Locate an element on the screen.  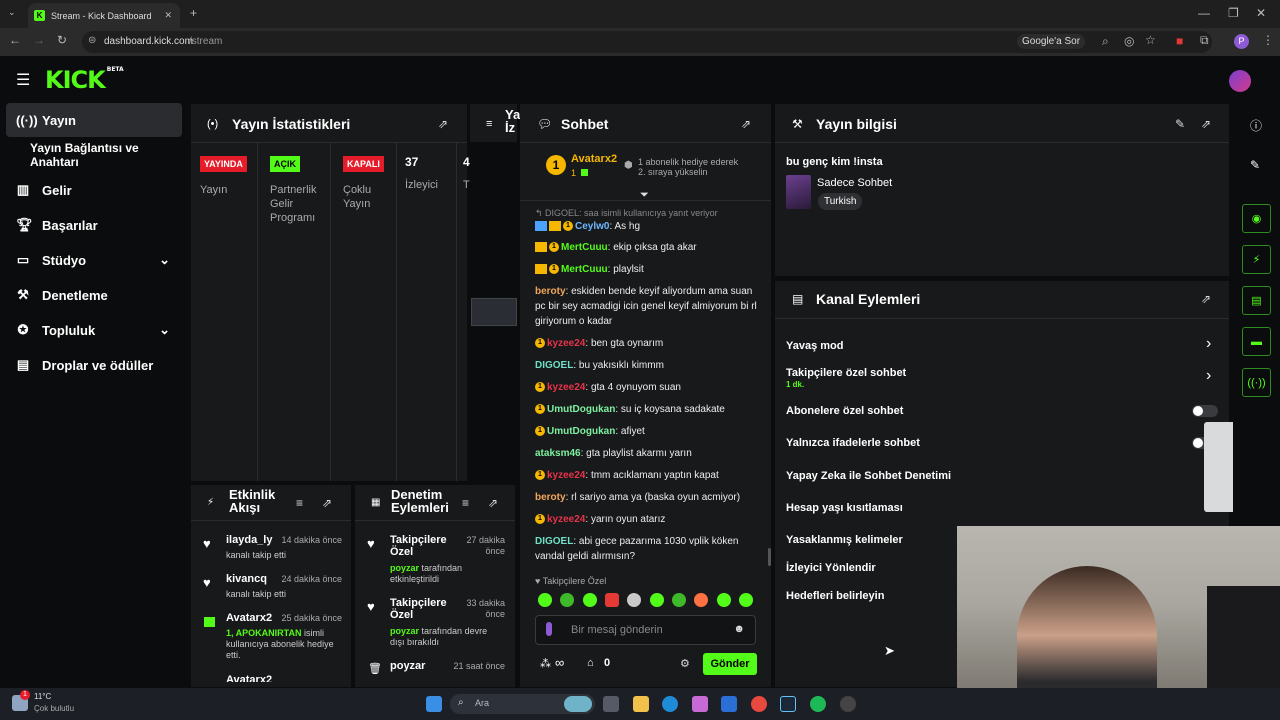
new-tab-icon: + is located at coordinates (193, 13).